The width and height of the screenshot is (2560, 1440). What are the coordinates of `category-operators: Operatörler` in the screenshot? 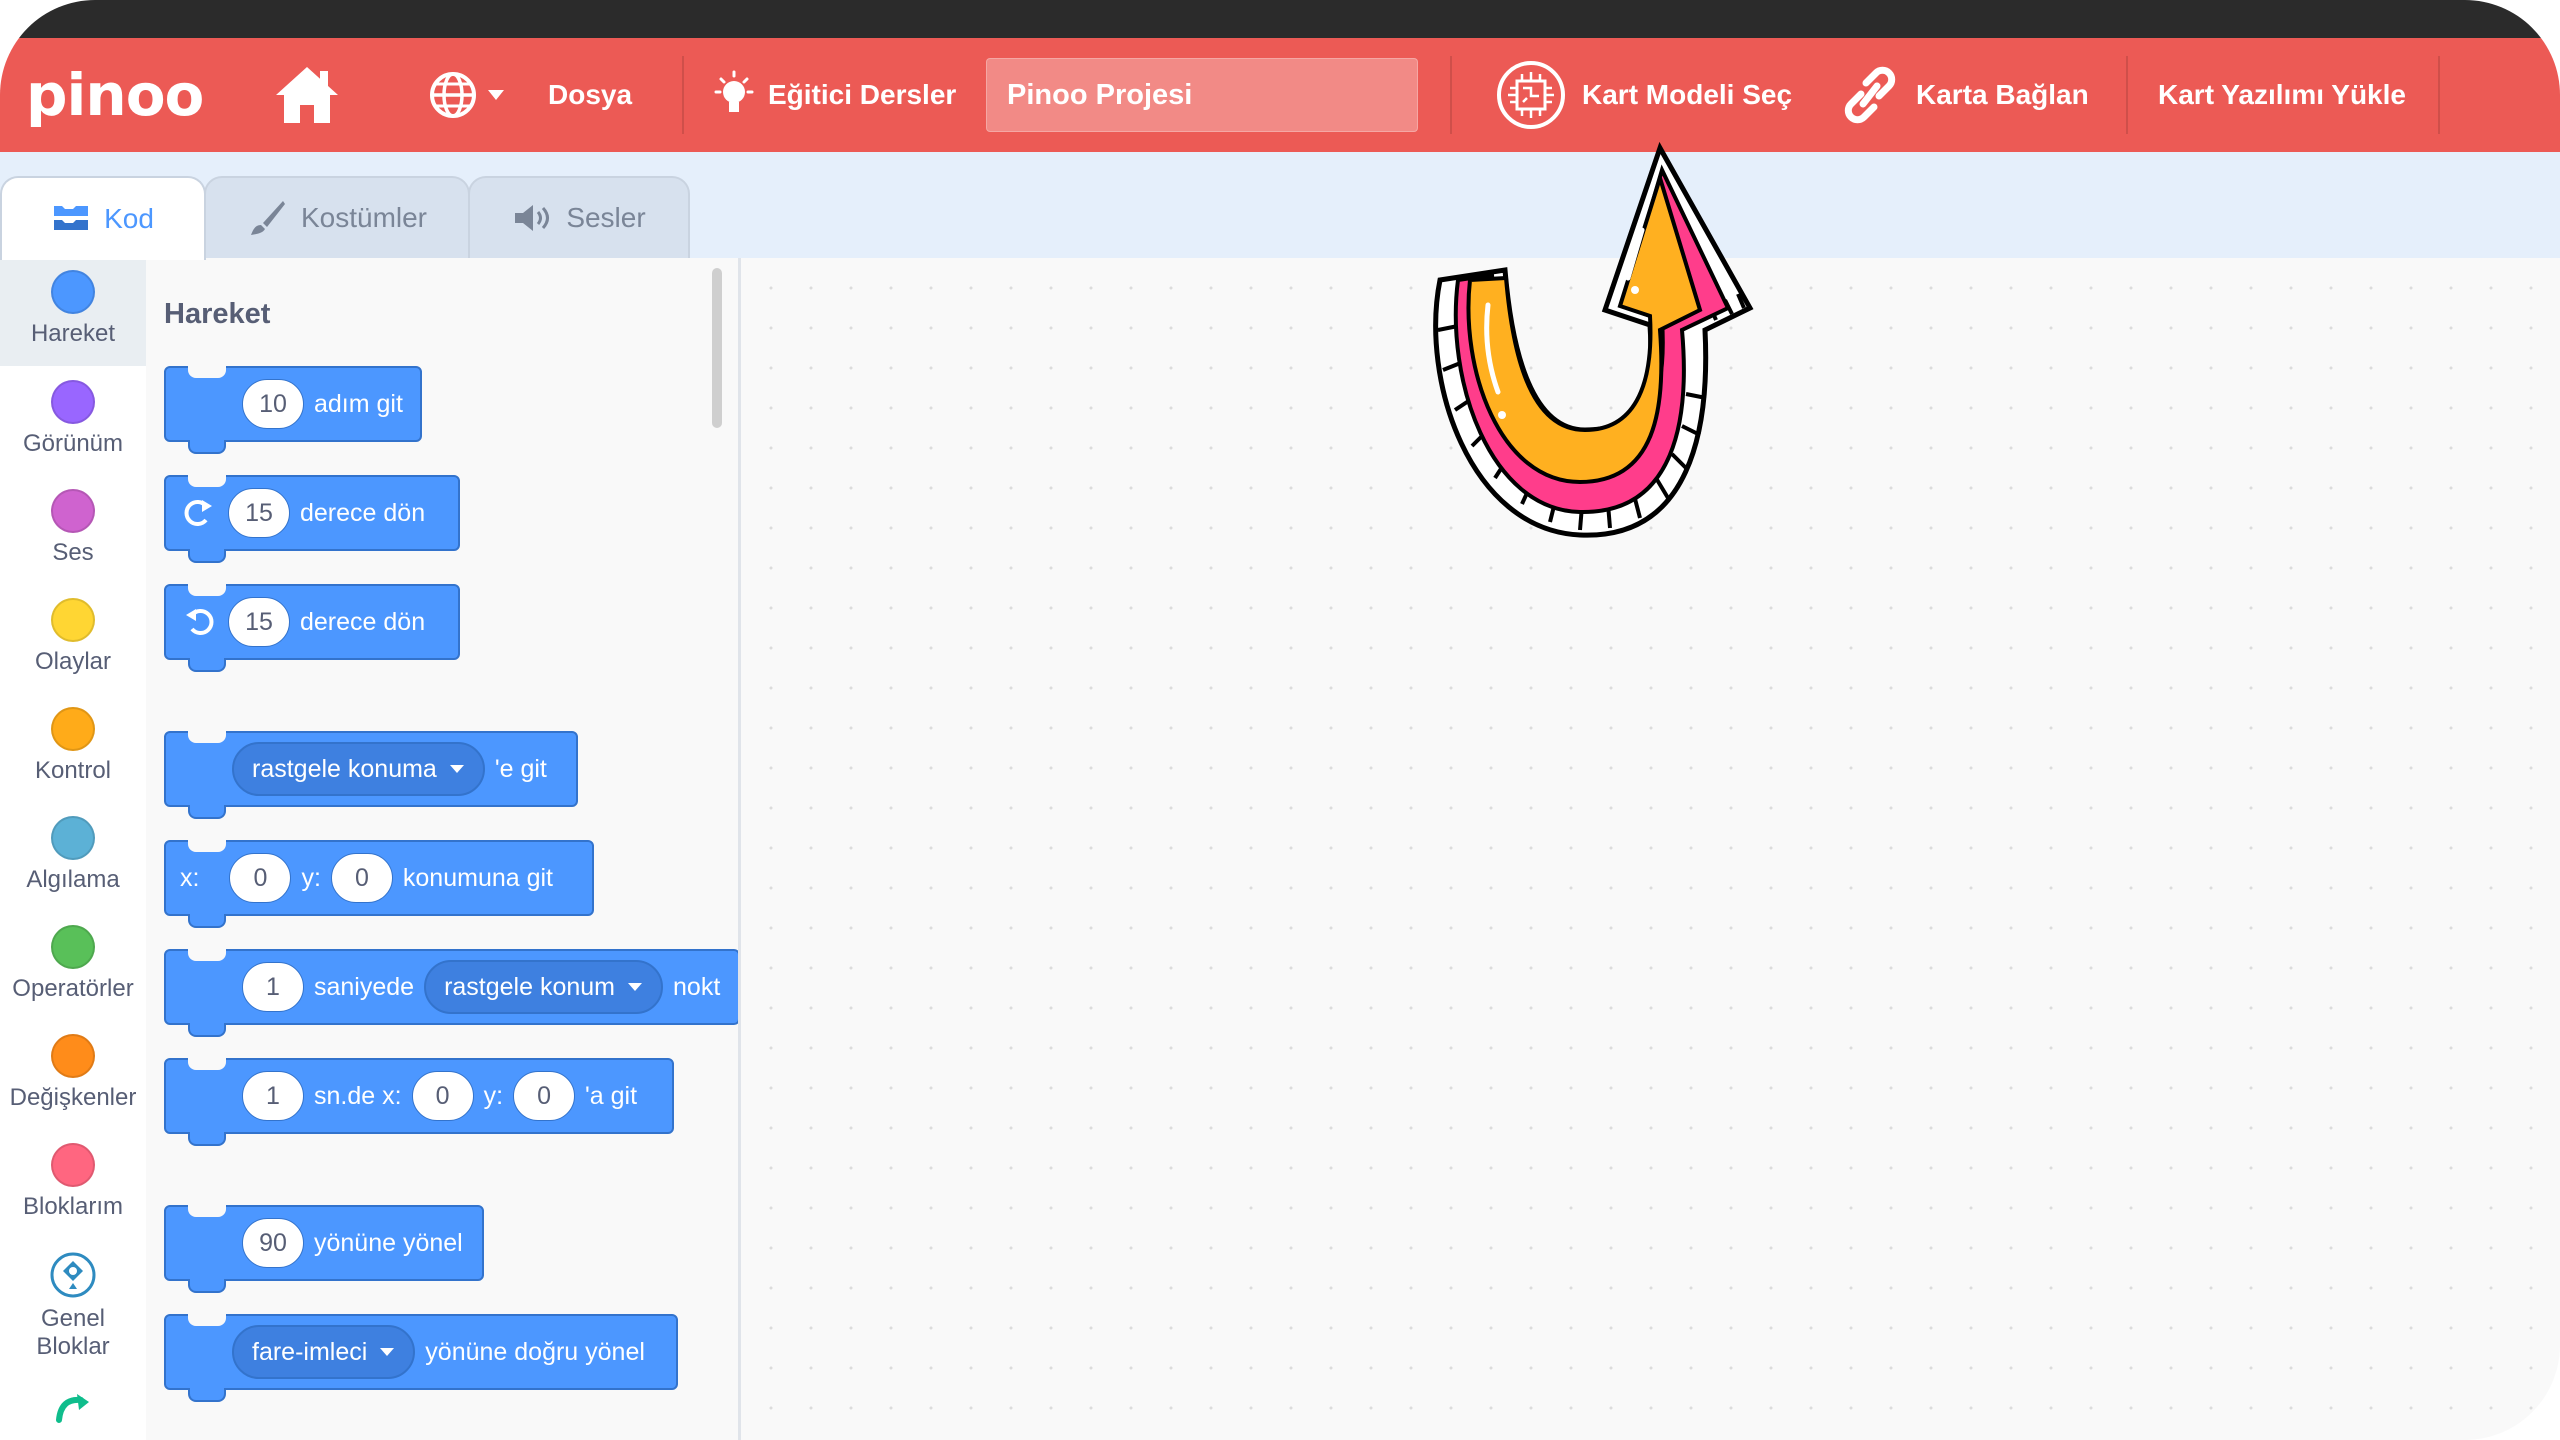 It's located at (73, 964).